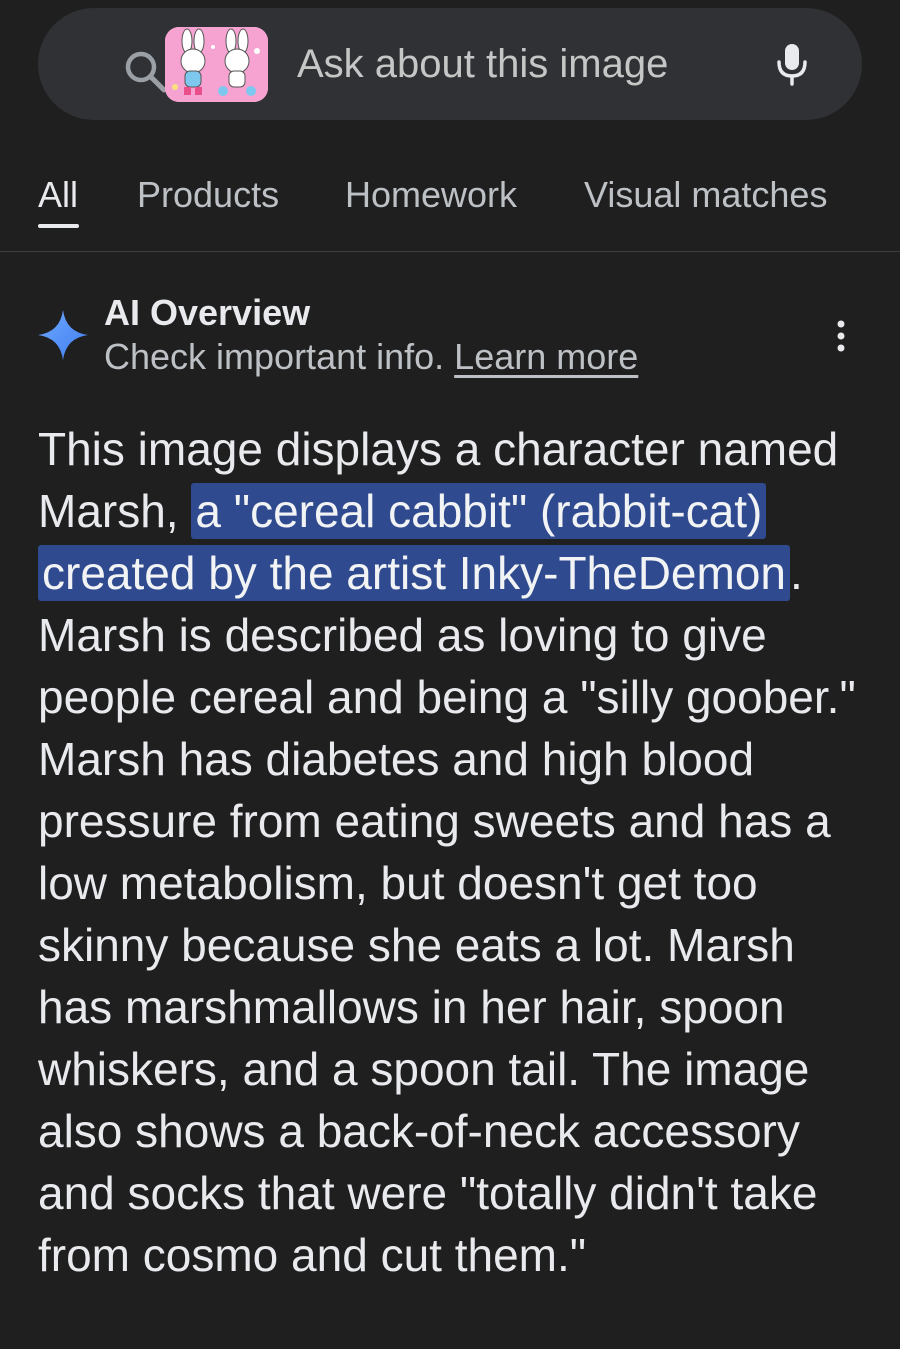  Describe the element at coordinates (146, 72) in the screenshot. I see `search-icon` at that location.